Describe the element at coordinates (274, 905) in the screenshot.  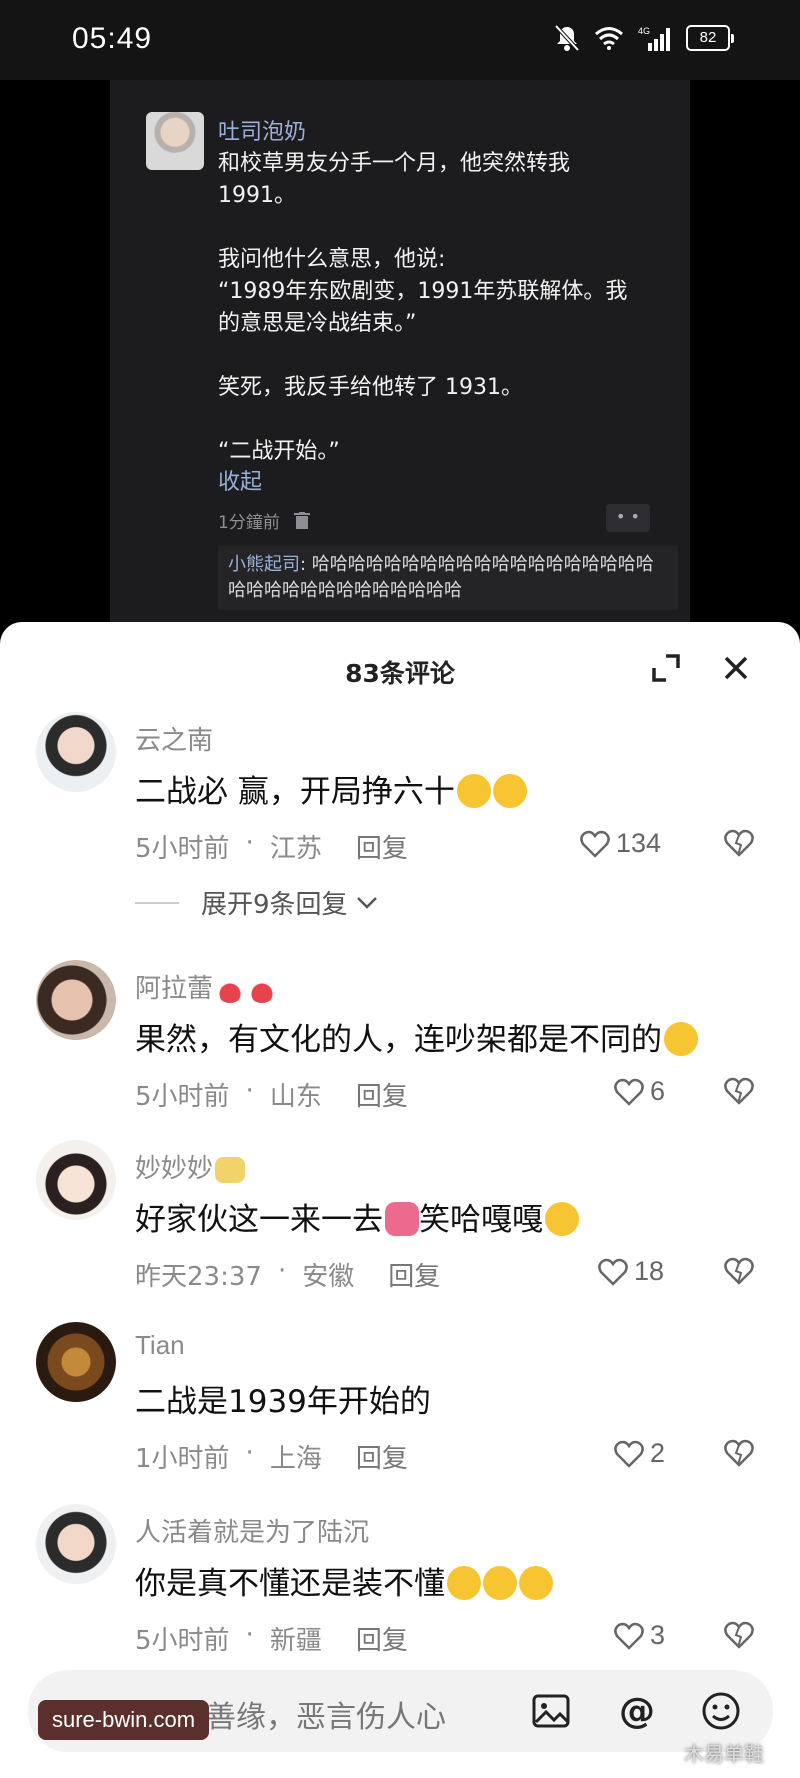
I see `expand-replies-label: 展开9条回复` at that location.